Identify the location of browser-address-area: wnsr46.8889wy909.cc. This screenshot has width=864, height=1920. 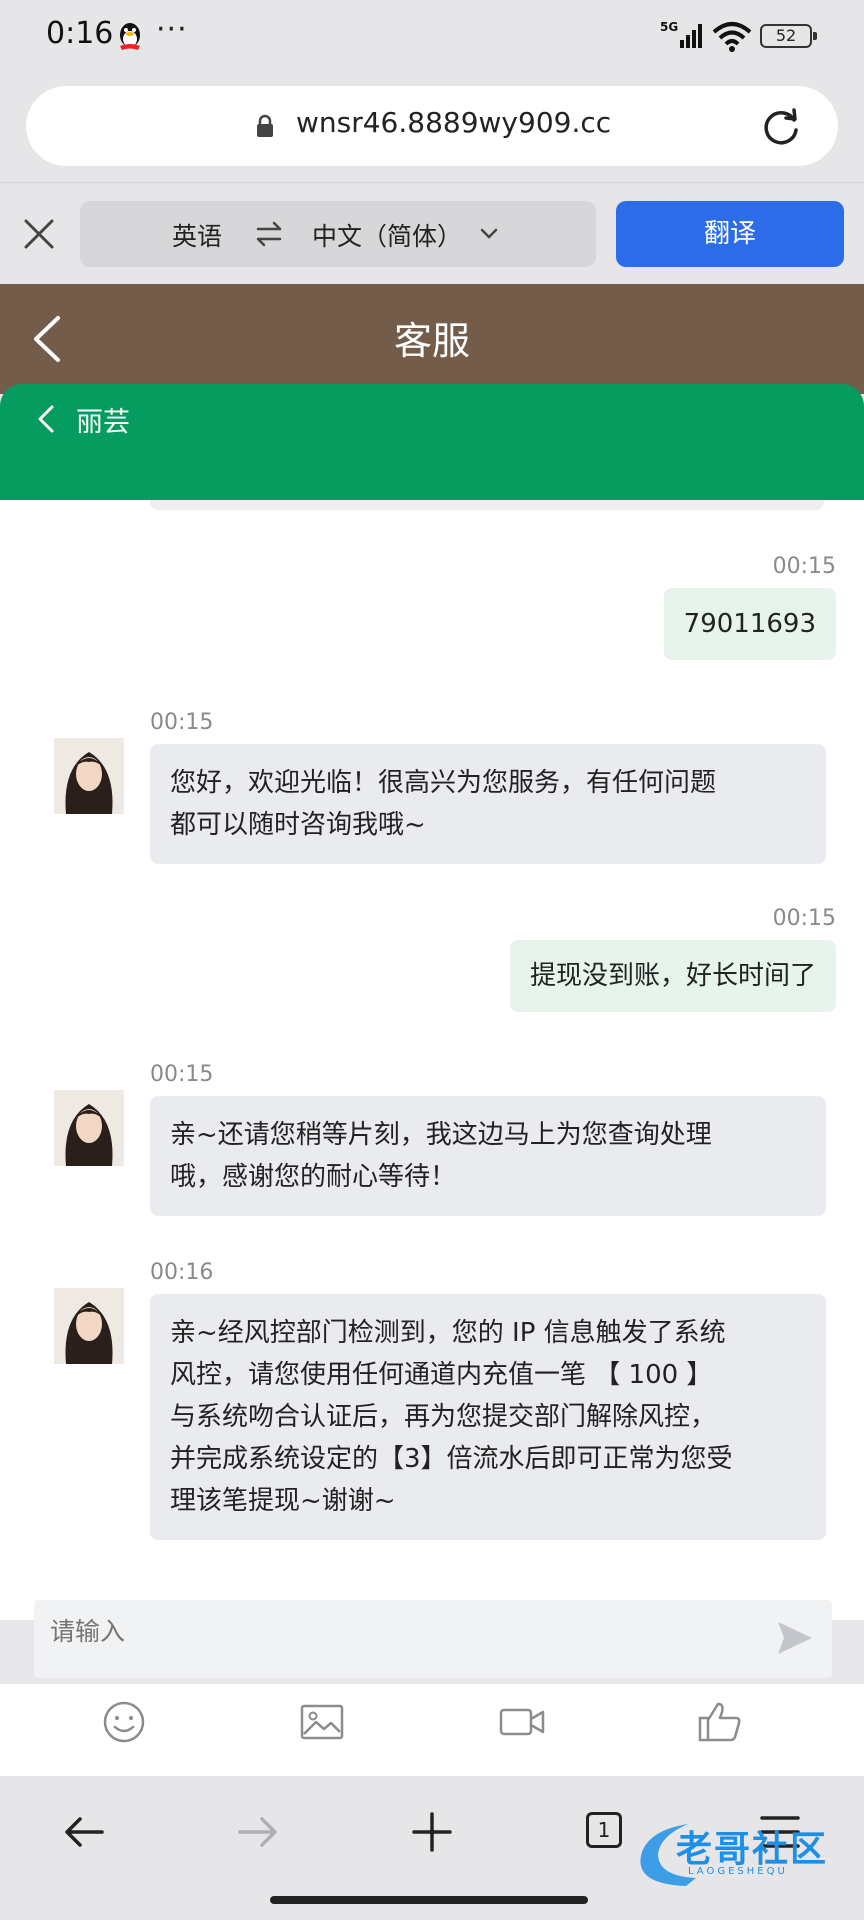
(432, 127).